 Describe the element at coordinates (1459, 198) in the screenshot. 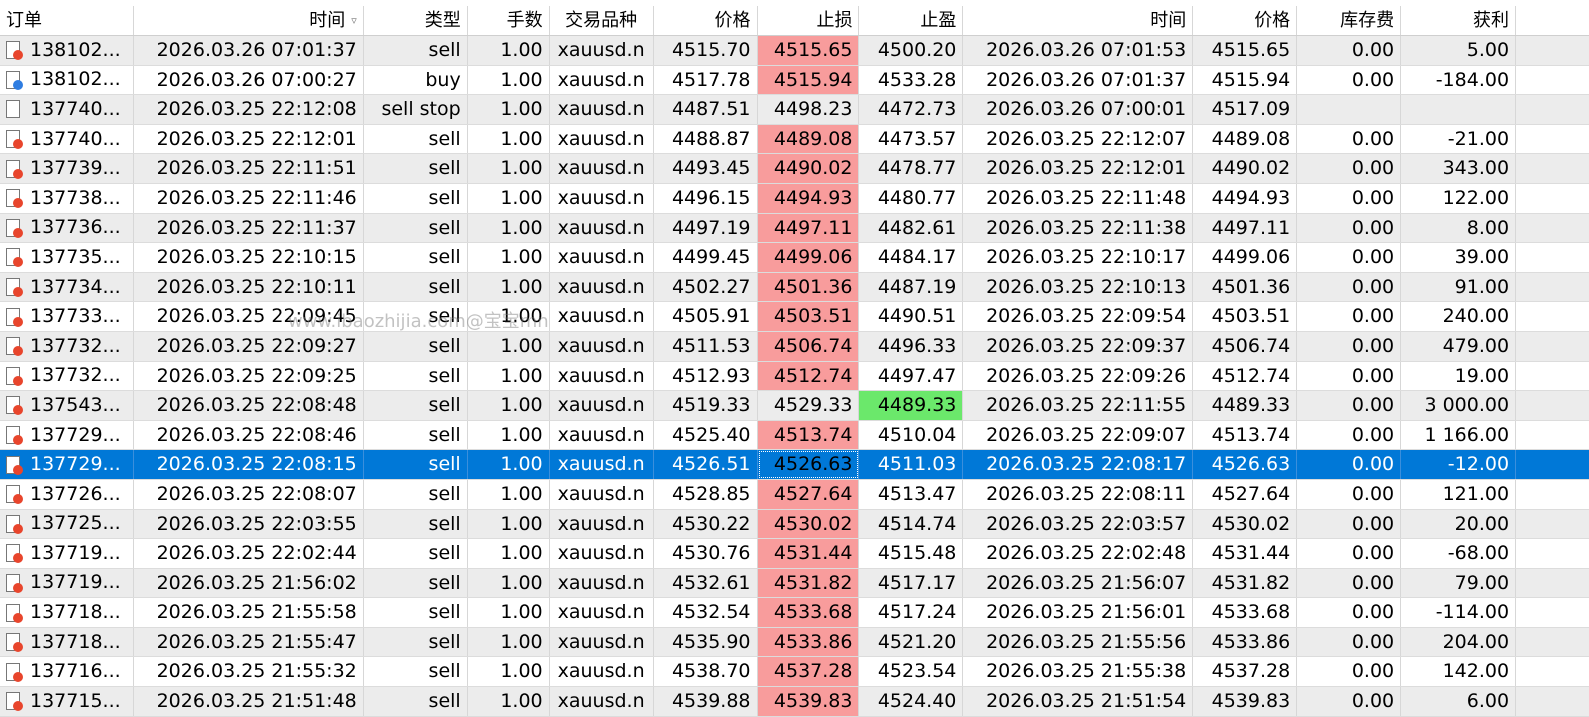

I see `profit-cell: 122.00` at that location.